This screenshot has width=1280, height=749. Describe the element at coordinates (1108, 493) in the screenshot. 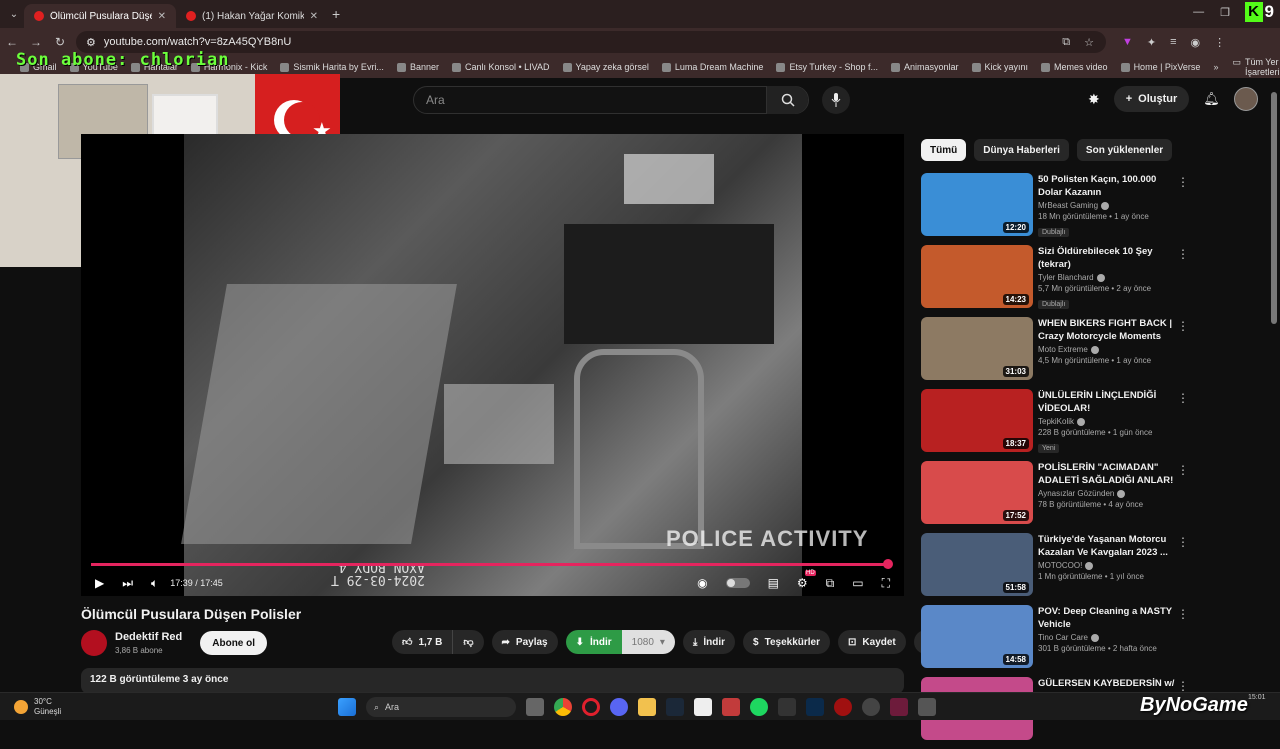

I see `recommendation-channel: Aynasızlar Gözünden` at that location.